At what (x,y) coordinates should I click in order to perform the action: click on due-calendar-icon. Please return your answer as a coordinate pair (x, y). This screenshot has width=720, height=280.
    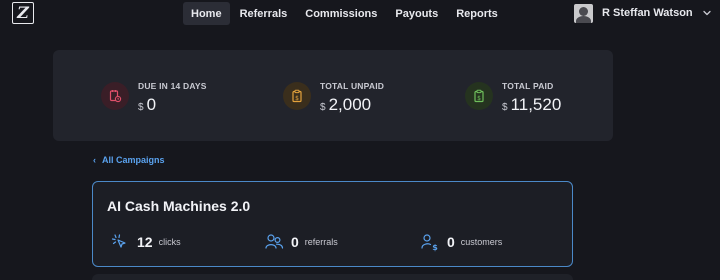
    Looking at the image, I should click on (115, 96).